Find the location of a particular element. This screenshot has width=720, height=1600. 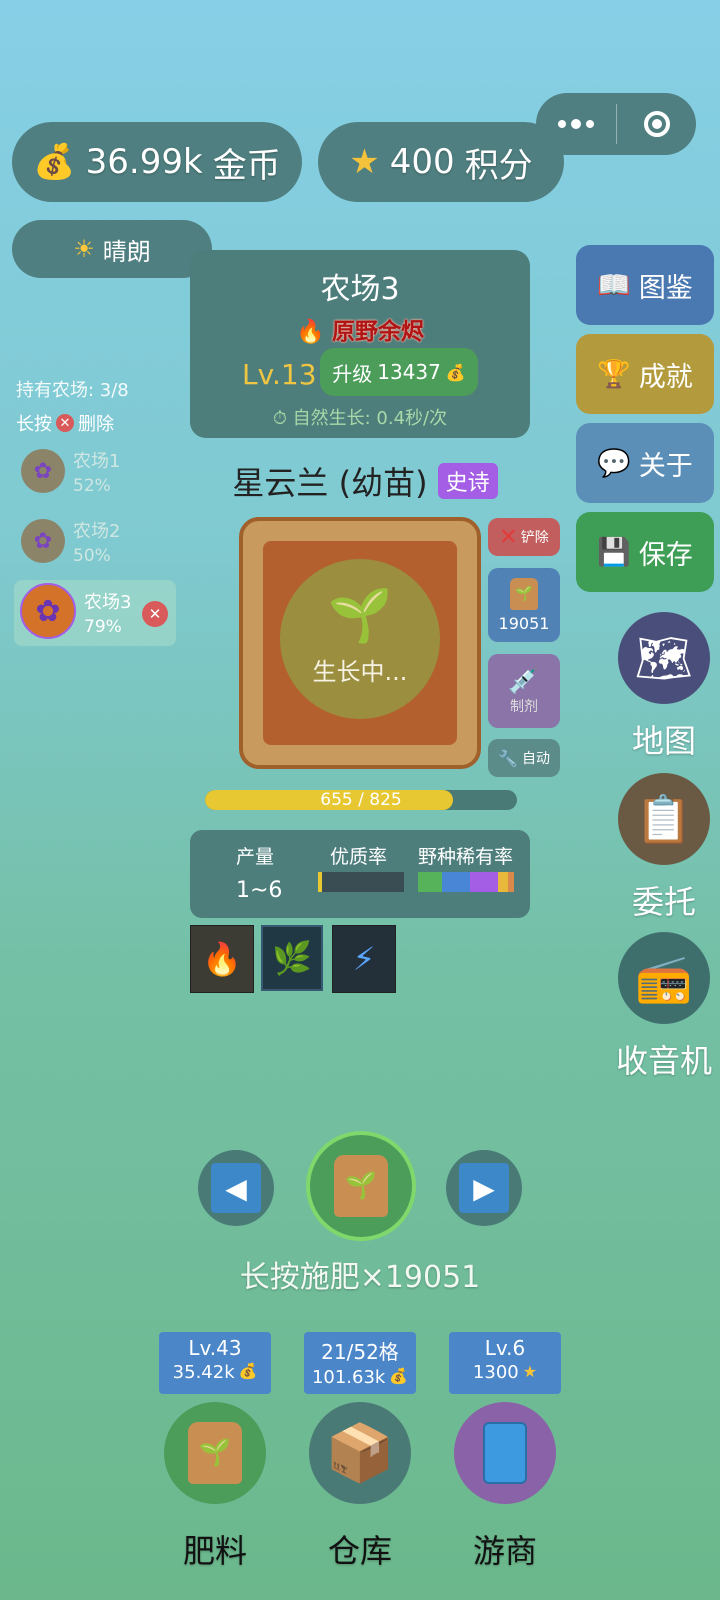

farm-title-text: 原野余烬 is located at coordinates (377, 332).